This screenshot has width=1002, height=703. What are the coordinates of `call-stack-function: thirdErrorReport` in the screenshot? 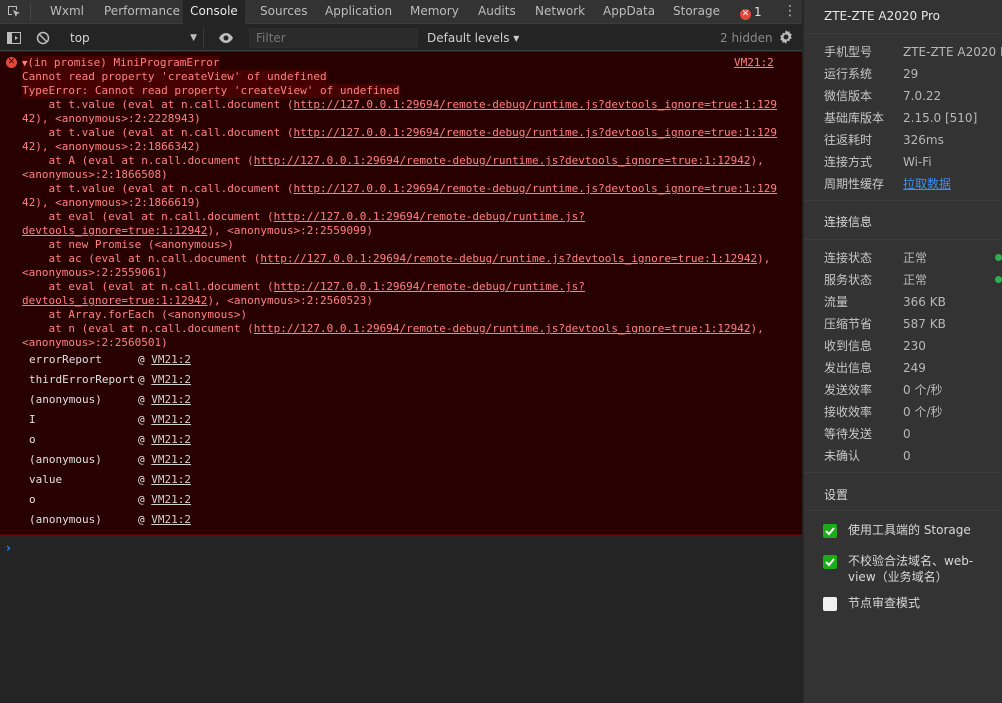 It's located at (82, 379).